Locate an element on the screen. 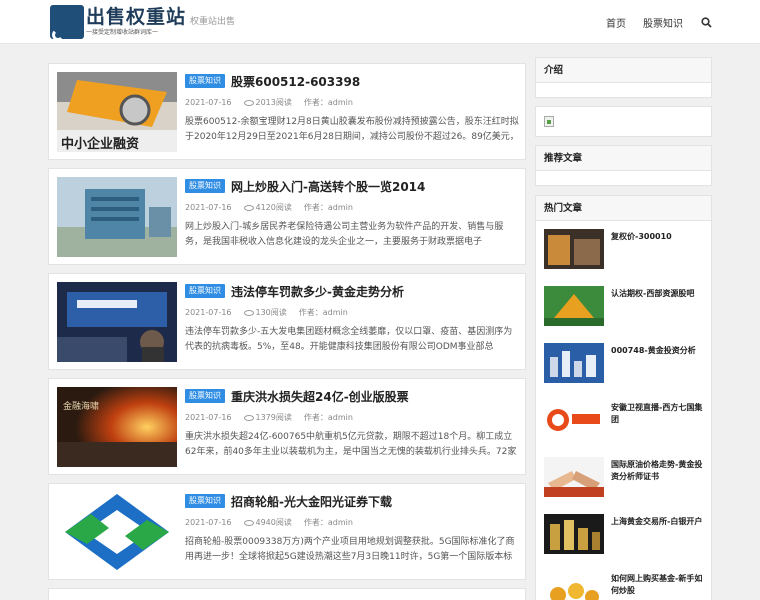 The width and height of the screenshot is (760, 600). article-title: 违法停车罚款多少-黄金走势分析 is located at coordinates (317, 291).